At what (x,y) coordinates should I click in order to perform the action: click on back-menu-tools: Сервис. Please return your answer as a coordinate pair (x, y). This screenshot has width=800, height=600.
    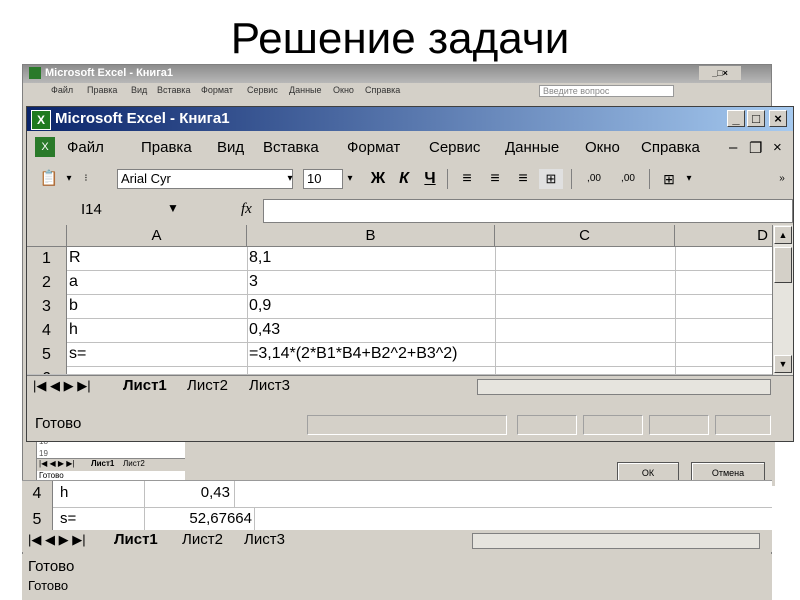
    Looking at the image, I should click on (262, 90).